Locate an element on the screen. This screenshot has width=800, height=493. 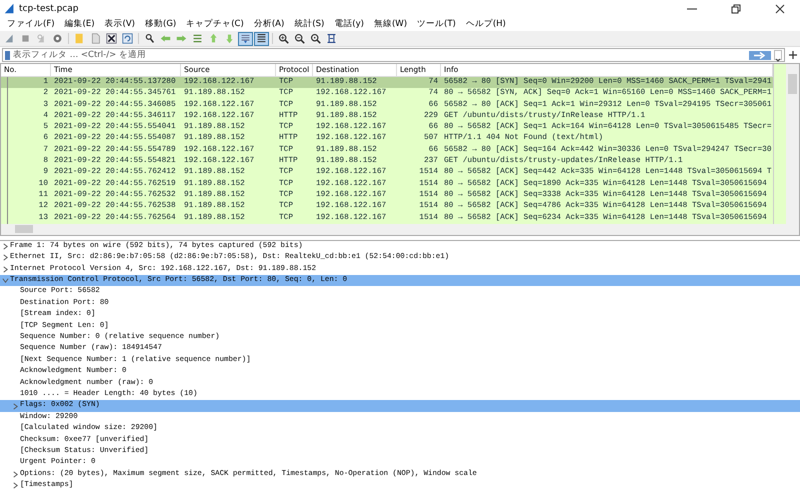
right-arrow-icon is located at coordinates (181, 38).